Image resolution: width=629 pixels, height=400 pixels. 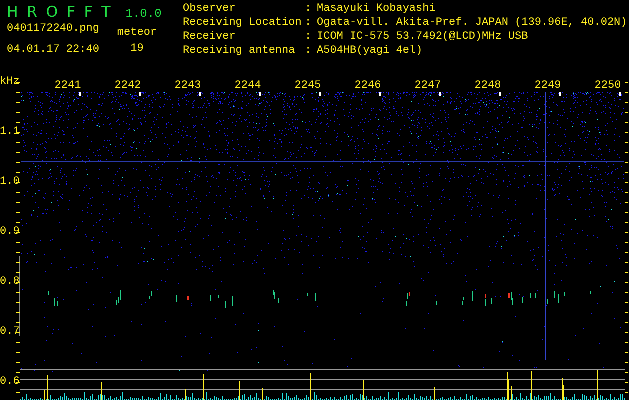 What do you see at coordinates (10, 182) in the screenshot?
I see `frequency-label: 1.0` at bounding box center [10, 182].